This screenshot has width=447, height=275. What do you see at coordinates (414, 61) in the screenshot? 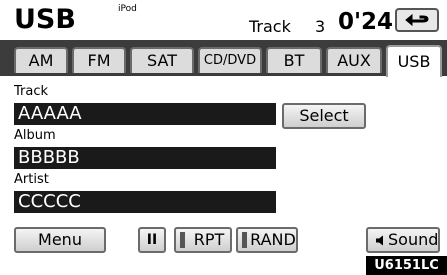
I see `tab-usb: USB` at bounding box center [414, 61].